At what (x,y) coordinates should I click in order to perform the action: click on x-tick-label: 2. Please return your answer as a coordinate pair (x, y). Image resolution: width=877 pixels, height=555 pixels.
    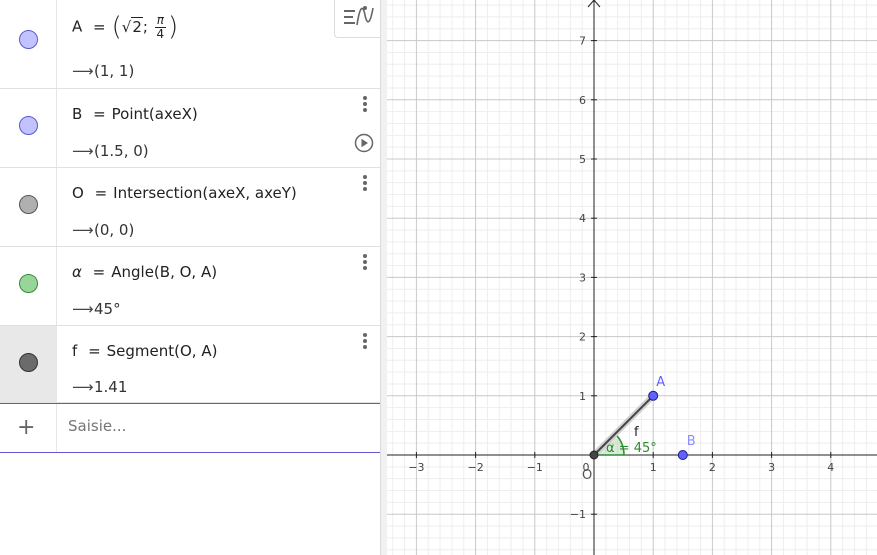
    Looking at the image, I should click on (712, 467).